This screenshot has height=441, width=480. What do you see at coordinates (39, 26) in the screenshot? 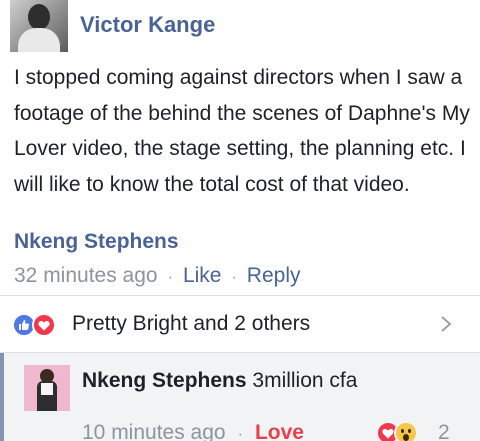
I see `commenter-avatar` at bounding box center [39, 26].